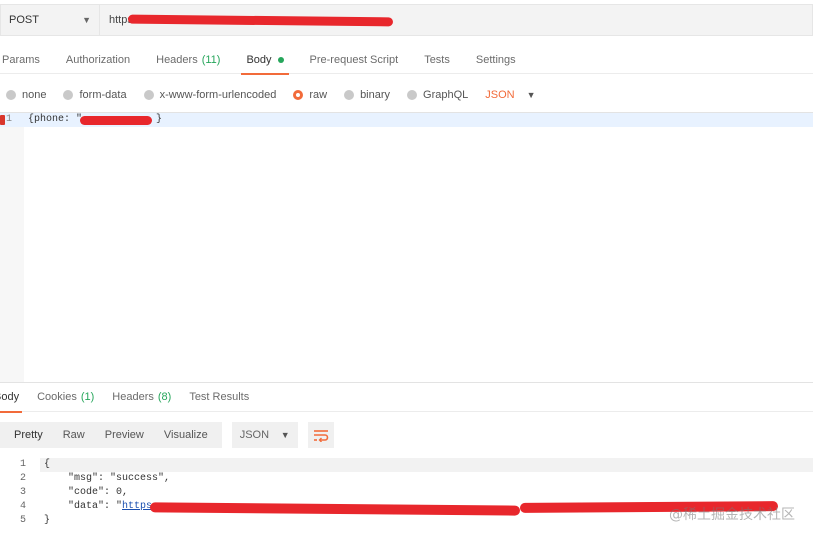  I want to click on tab-tests-label: Tests, so click(437, 59).